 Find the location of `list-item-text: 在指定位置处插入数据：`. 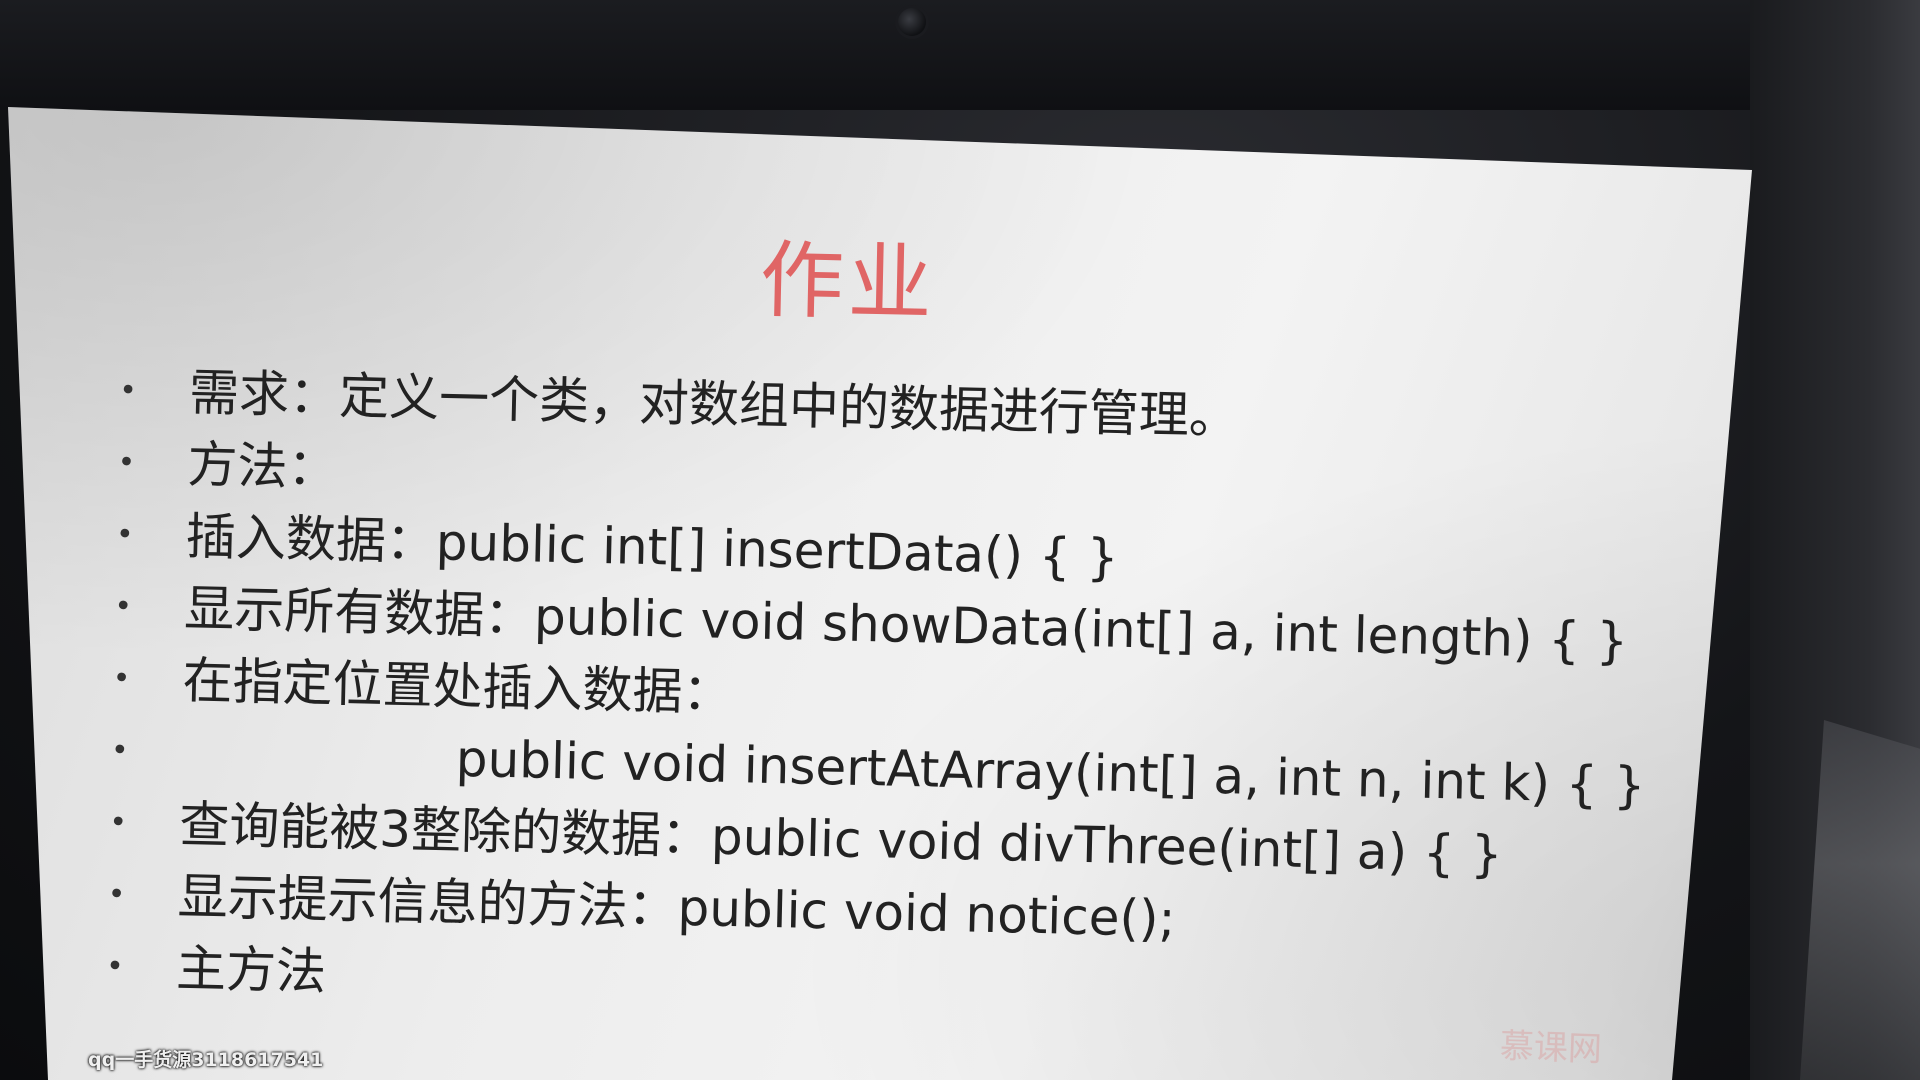

list-item-text: 在指定位置处插入数据： is located at coordinates (457, 686).